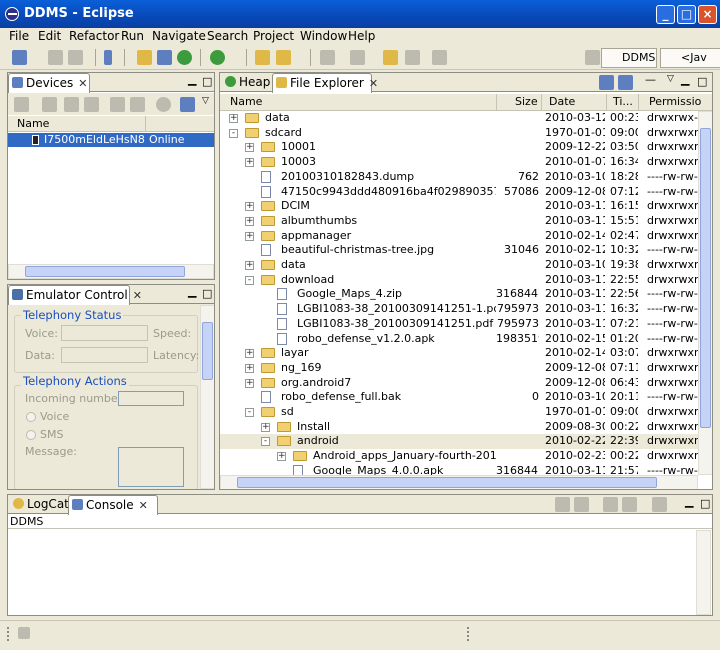  Describe the element at coordinates (459, 221) in the screenshot. I see `folder-row: + albumthumbs 2010-03-11 15:51 drwxrwxrwx` at that location.